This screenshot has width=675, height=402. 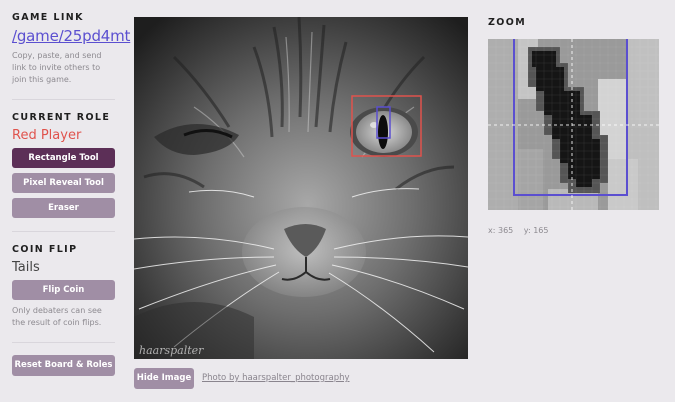 I want to click on zoom-pixel-grid, so click(x=573, y=123).